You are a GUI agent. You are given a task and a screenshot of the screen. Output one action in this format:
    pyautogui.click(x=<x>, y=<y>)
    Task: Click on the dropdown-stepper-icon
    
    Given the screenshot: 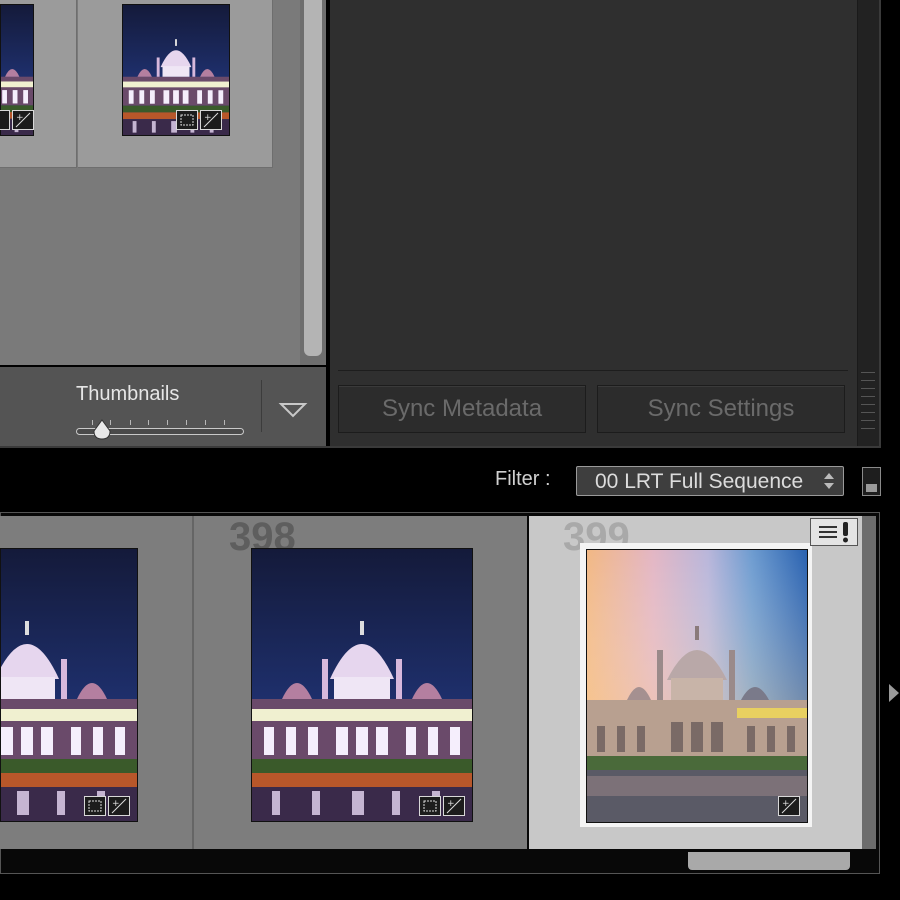 What is the action you would take?
    pyautogui.click(x=829, y=481)
    